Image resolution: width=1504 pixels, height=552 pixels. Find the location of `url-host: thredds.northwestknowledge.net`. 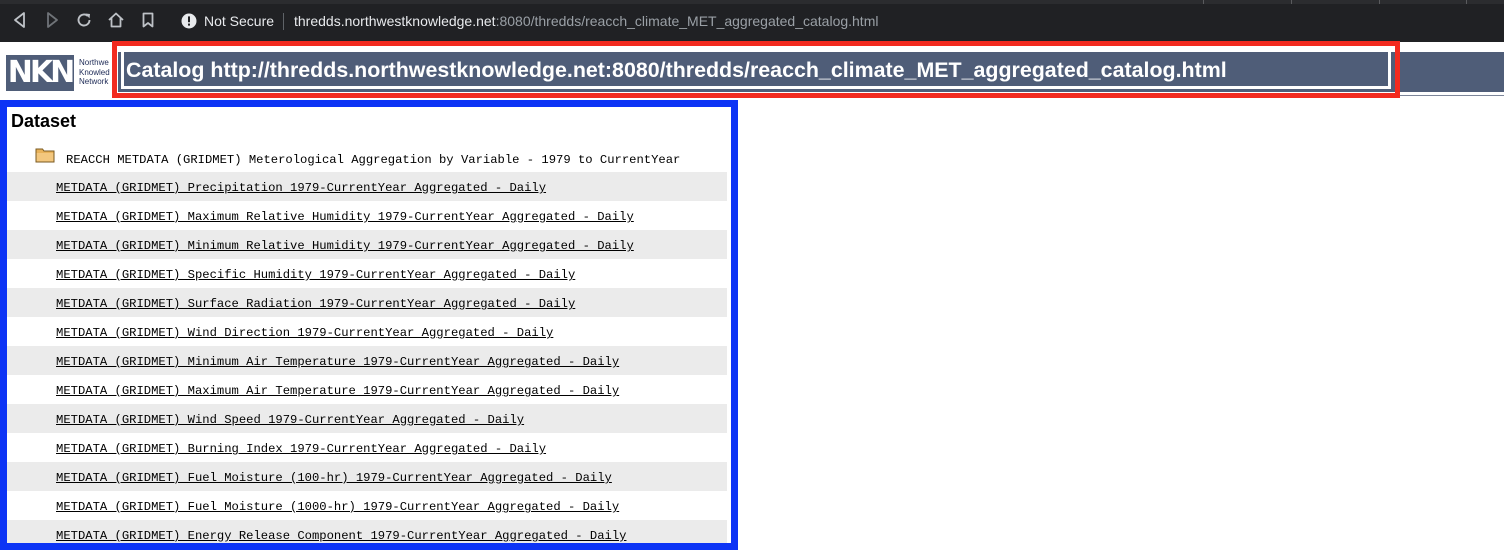

url-host: thredds.northwestknowledge.net is located at coordinates (395, 21).